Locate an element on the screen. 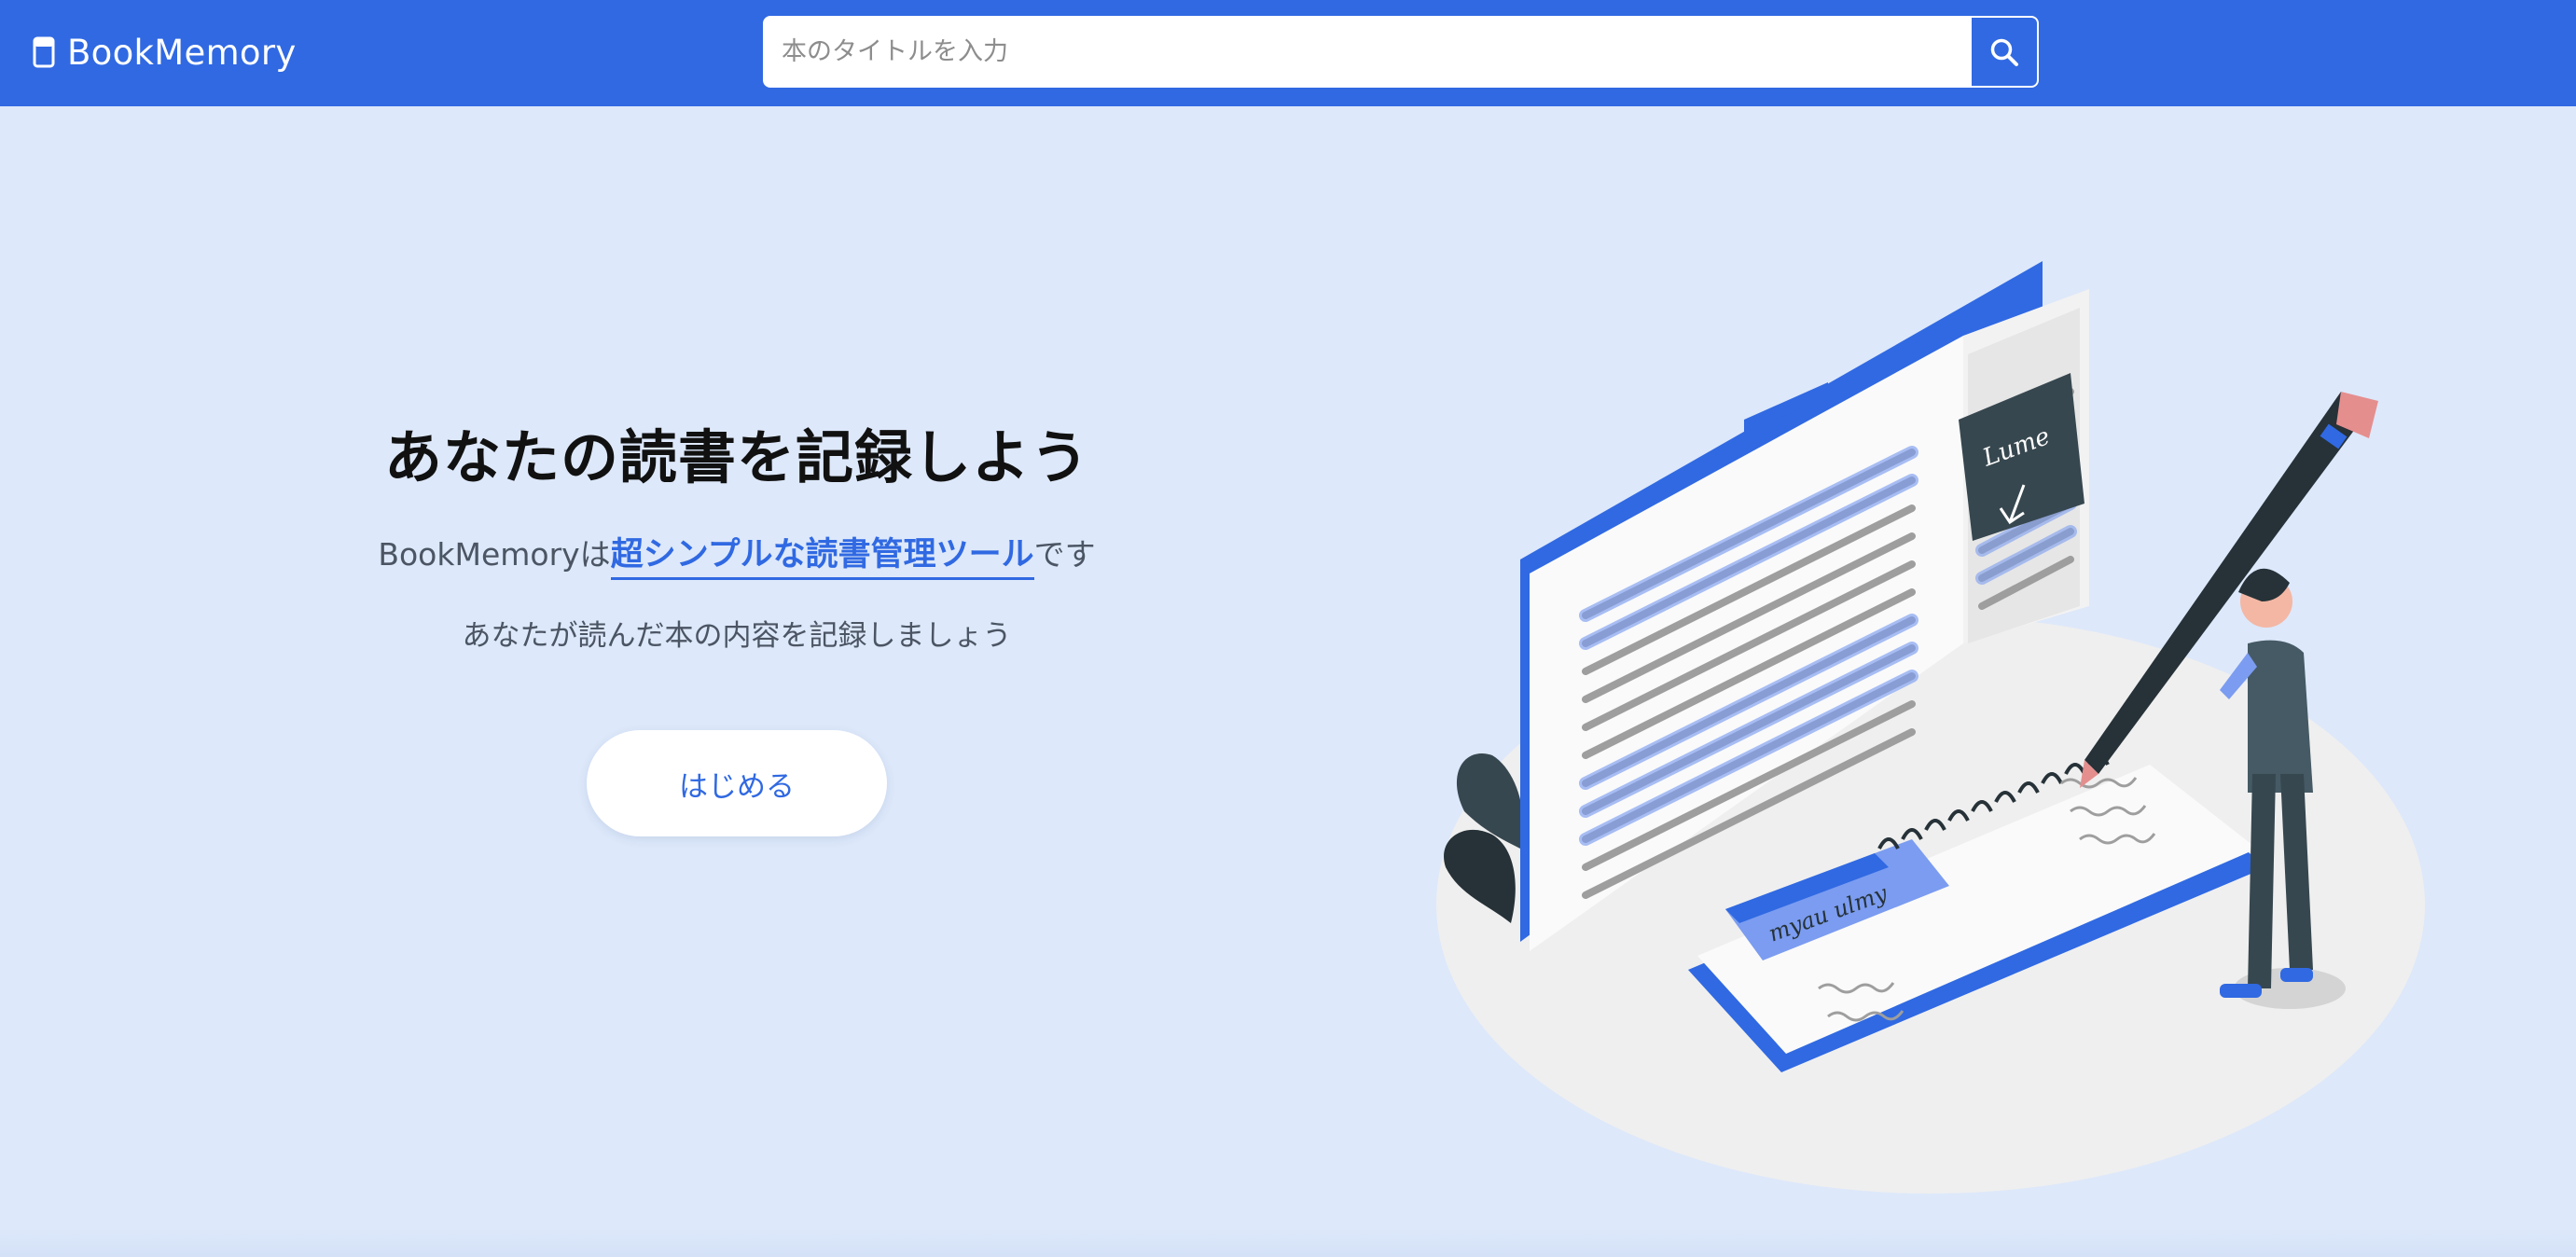  search-icon is located at coordinates (2004, 52).